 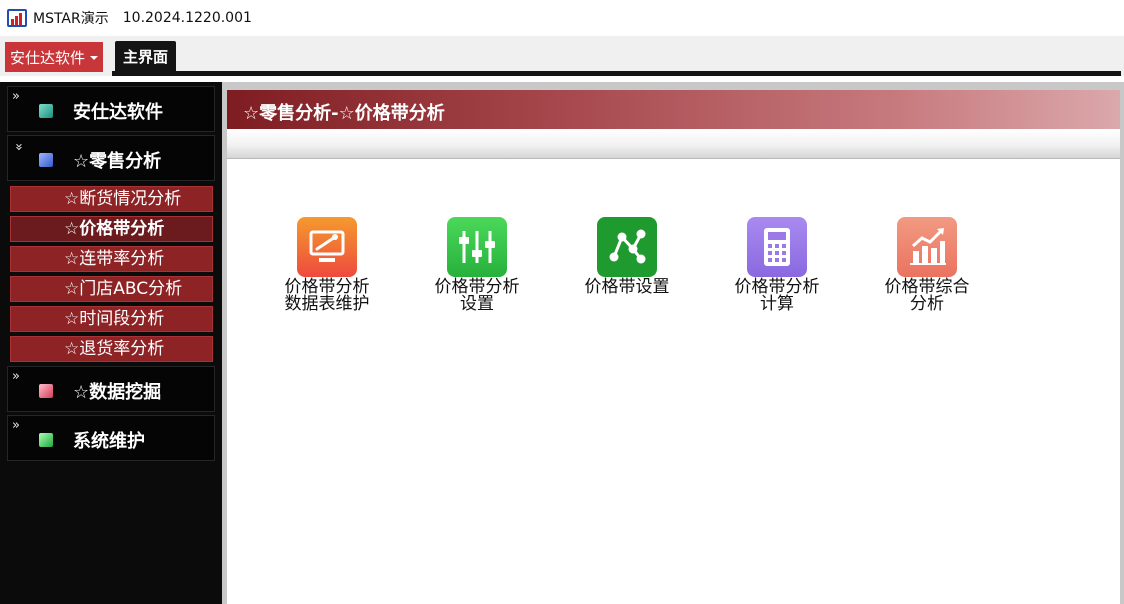 I want to click on sliders-icon, so click(x=477, y=247).